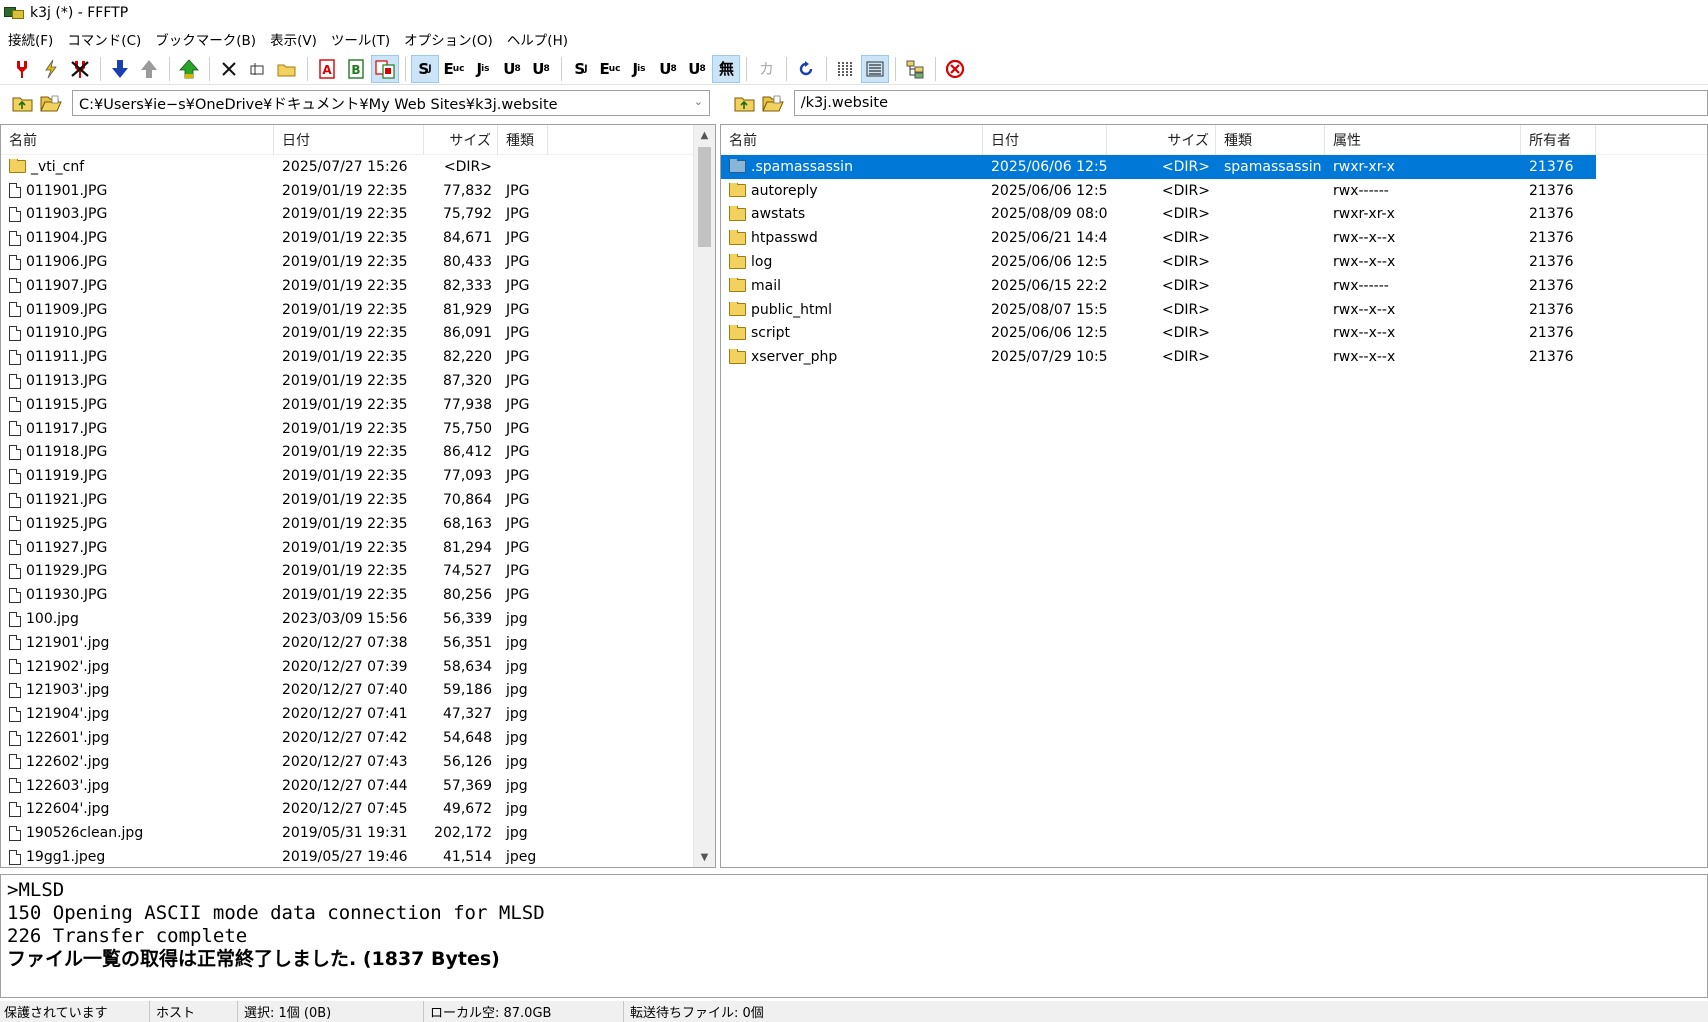 The width and height of the screenshot is (1708, 1022). I want to click on local-file-row: 011930.JPG 2019/01/19 22:35 80,256 JPG, so click(358, 595).